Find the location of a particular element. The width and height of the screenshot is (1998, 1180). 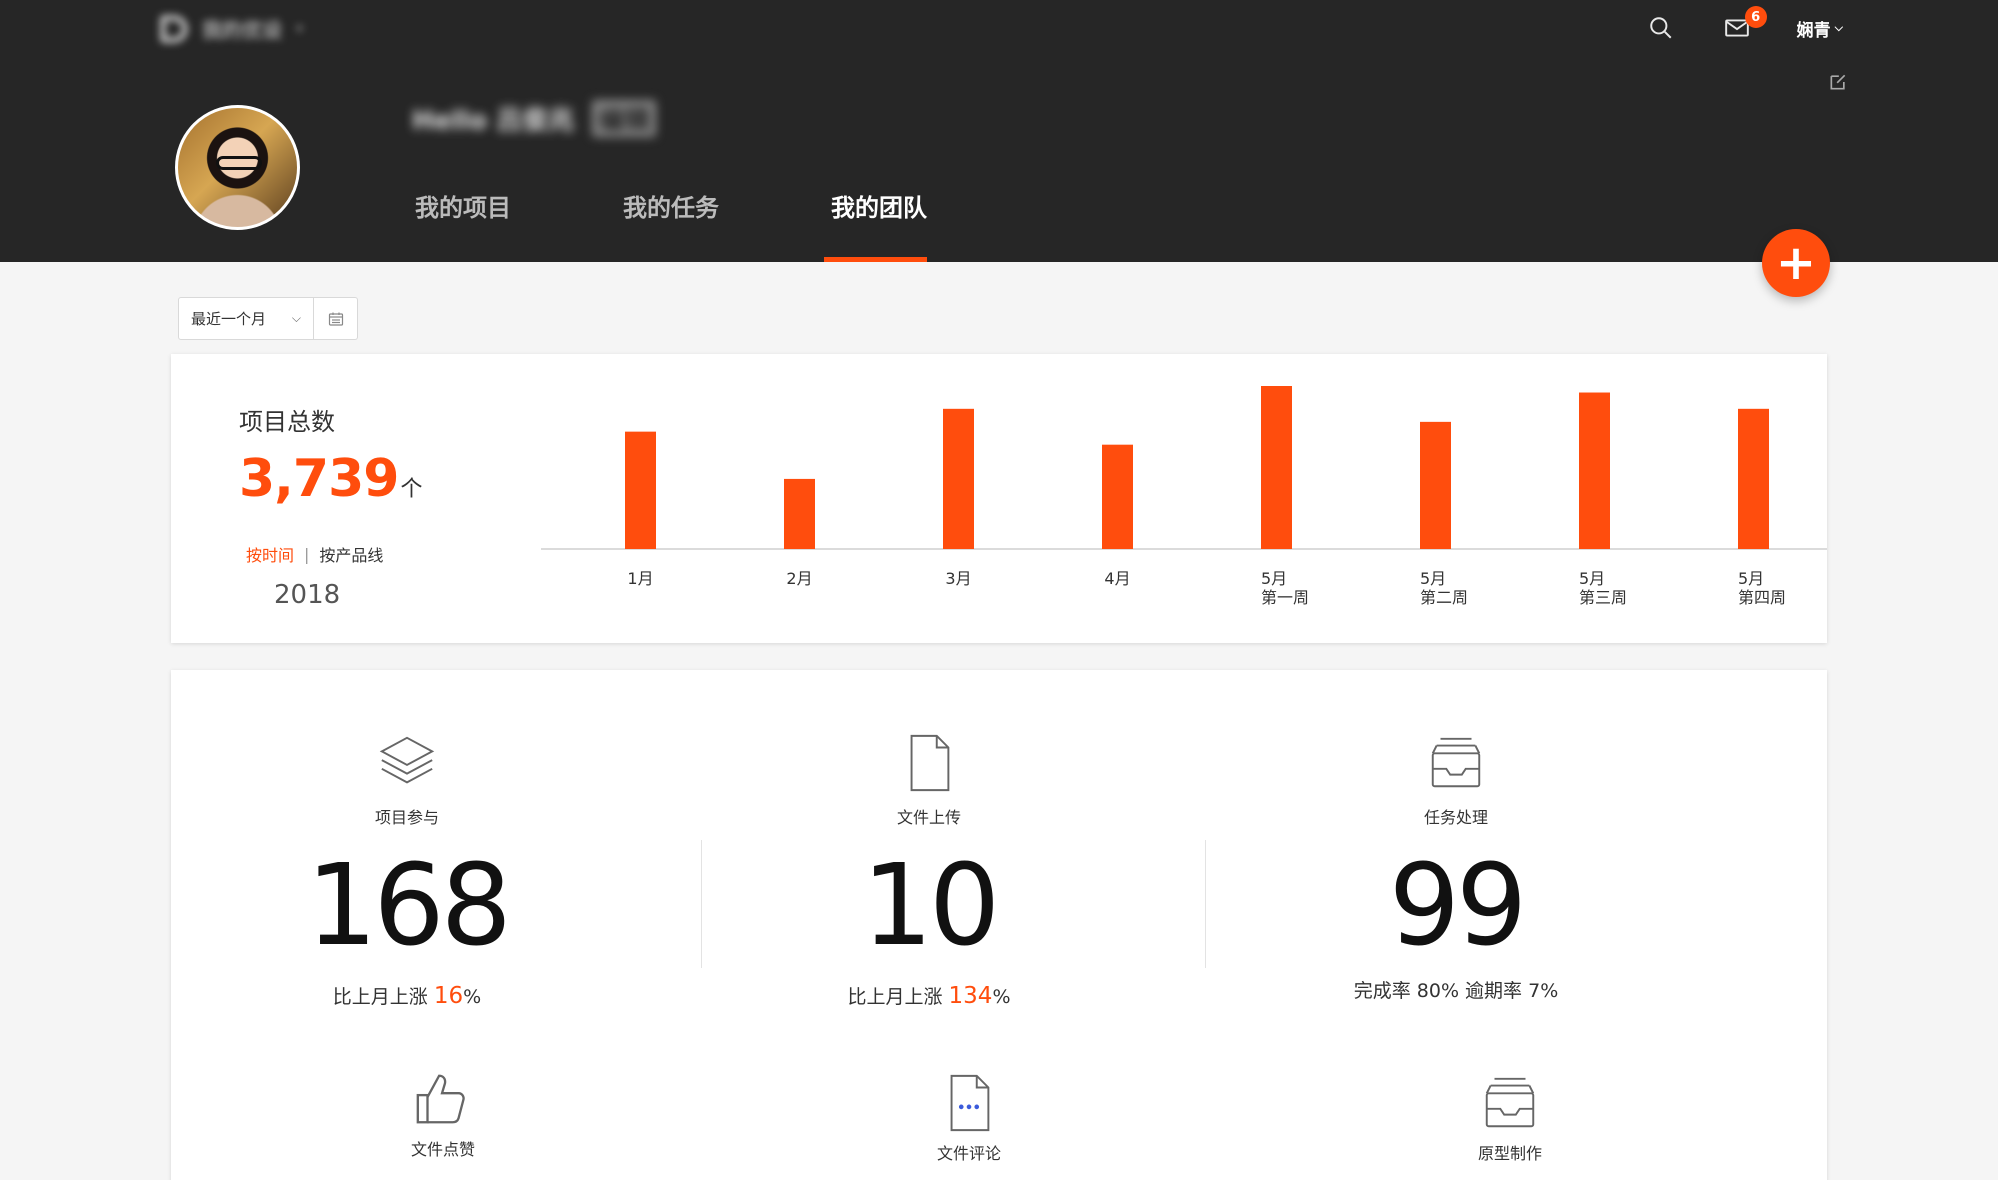

switch-by-product: 按产品线 is located at coordinates (351, 554).